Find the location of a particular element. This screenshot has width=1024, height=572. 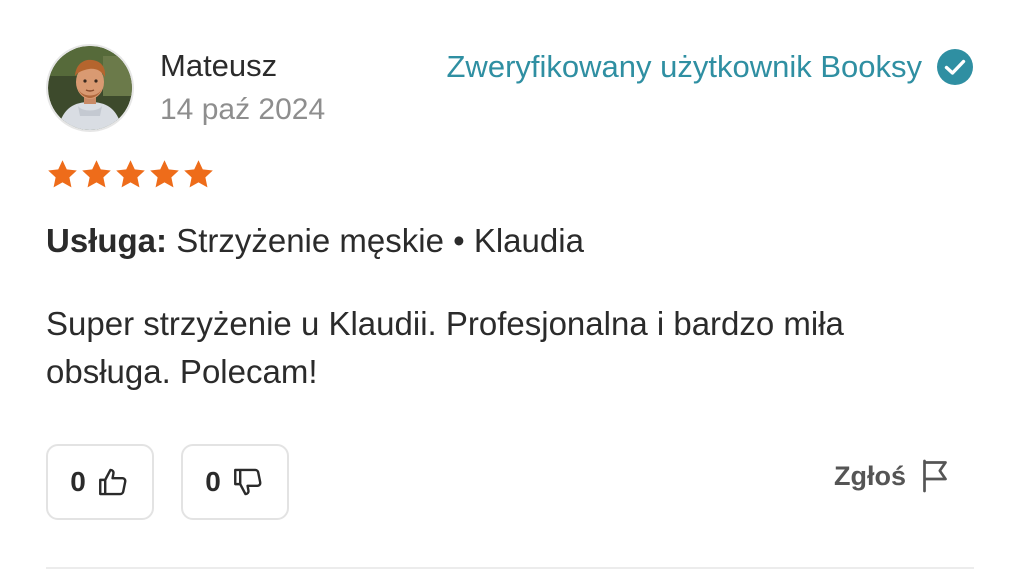

service-value: Strzyżenie męskie • Klaudia is located at coordinates (380, 240).